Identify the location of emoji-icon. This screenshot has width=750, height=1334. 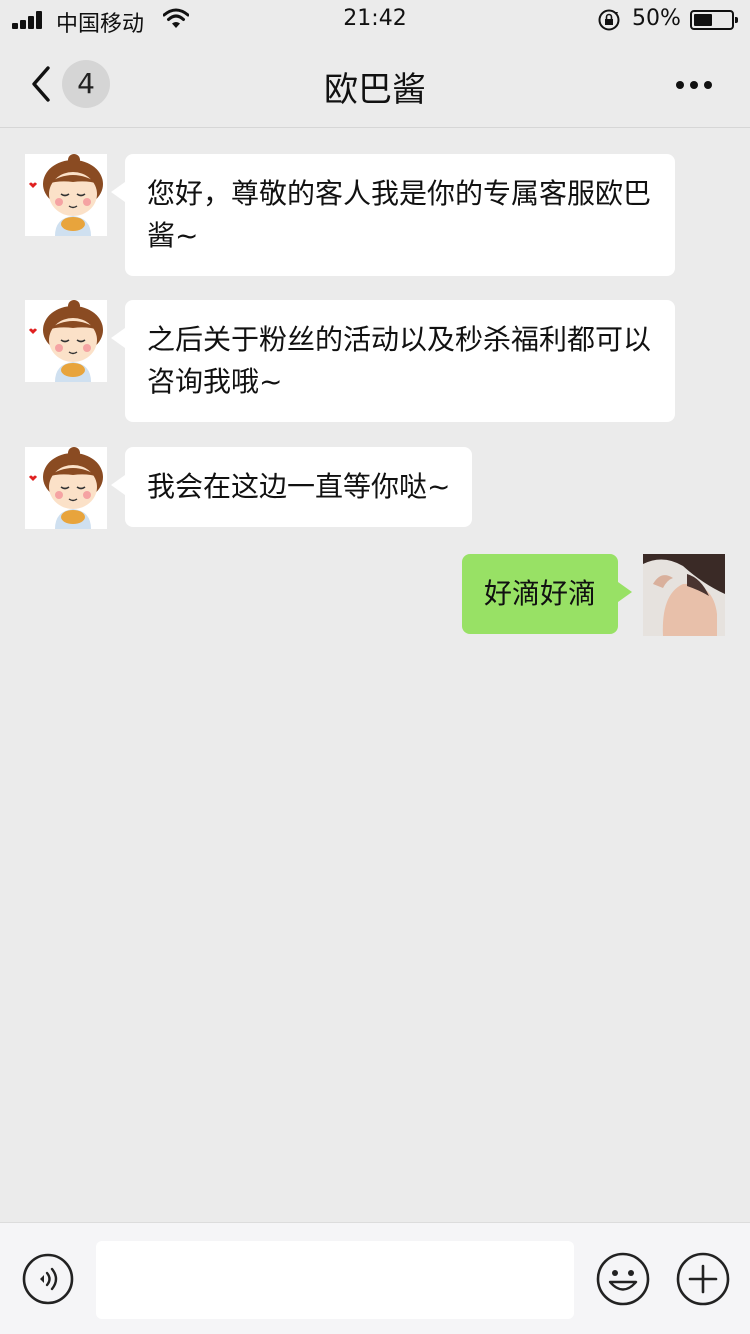
(623, 1279).